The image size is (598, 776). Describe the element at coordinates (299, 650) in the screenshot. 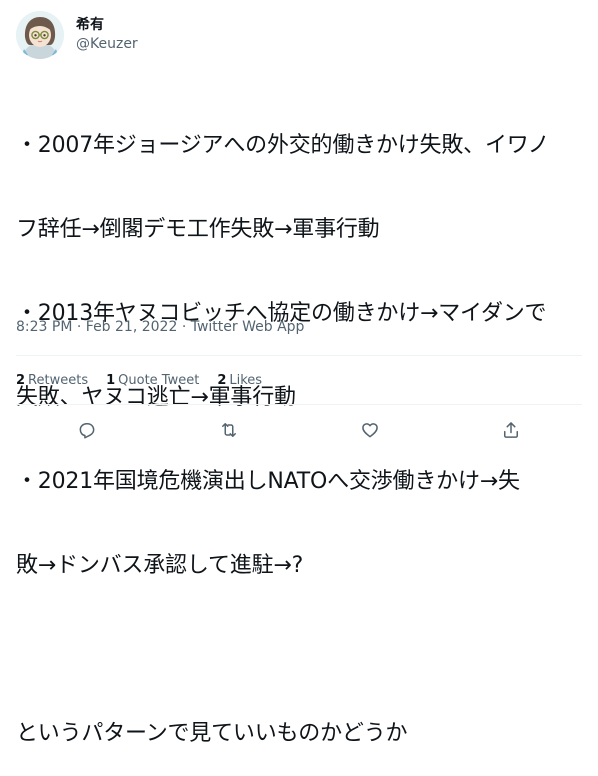

I see `tweet-line` at that location.